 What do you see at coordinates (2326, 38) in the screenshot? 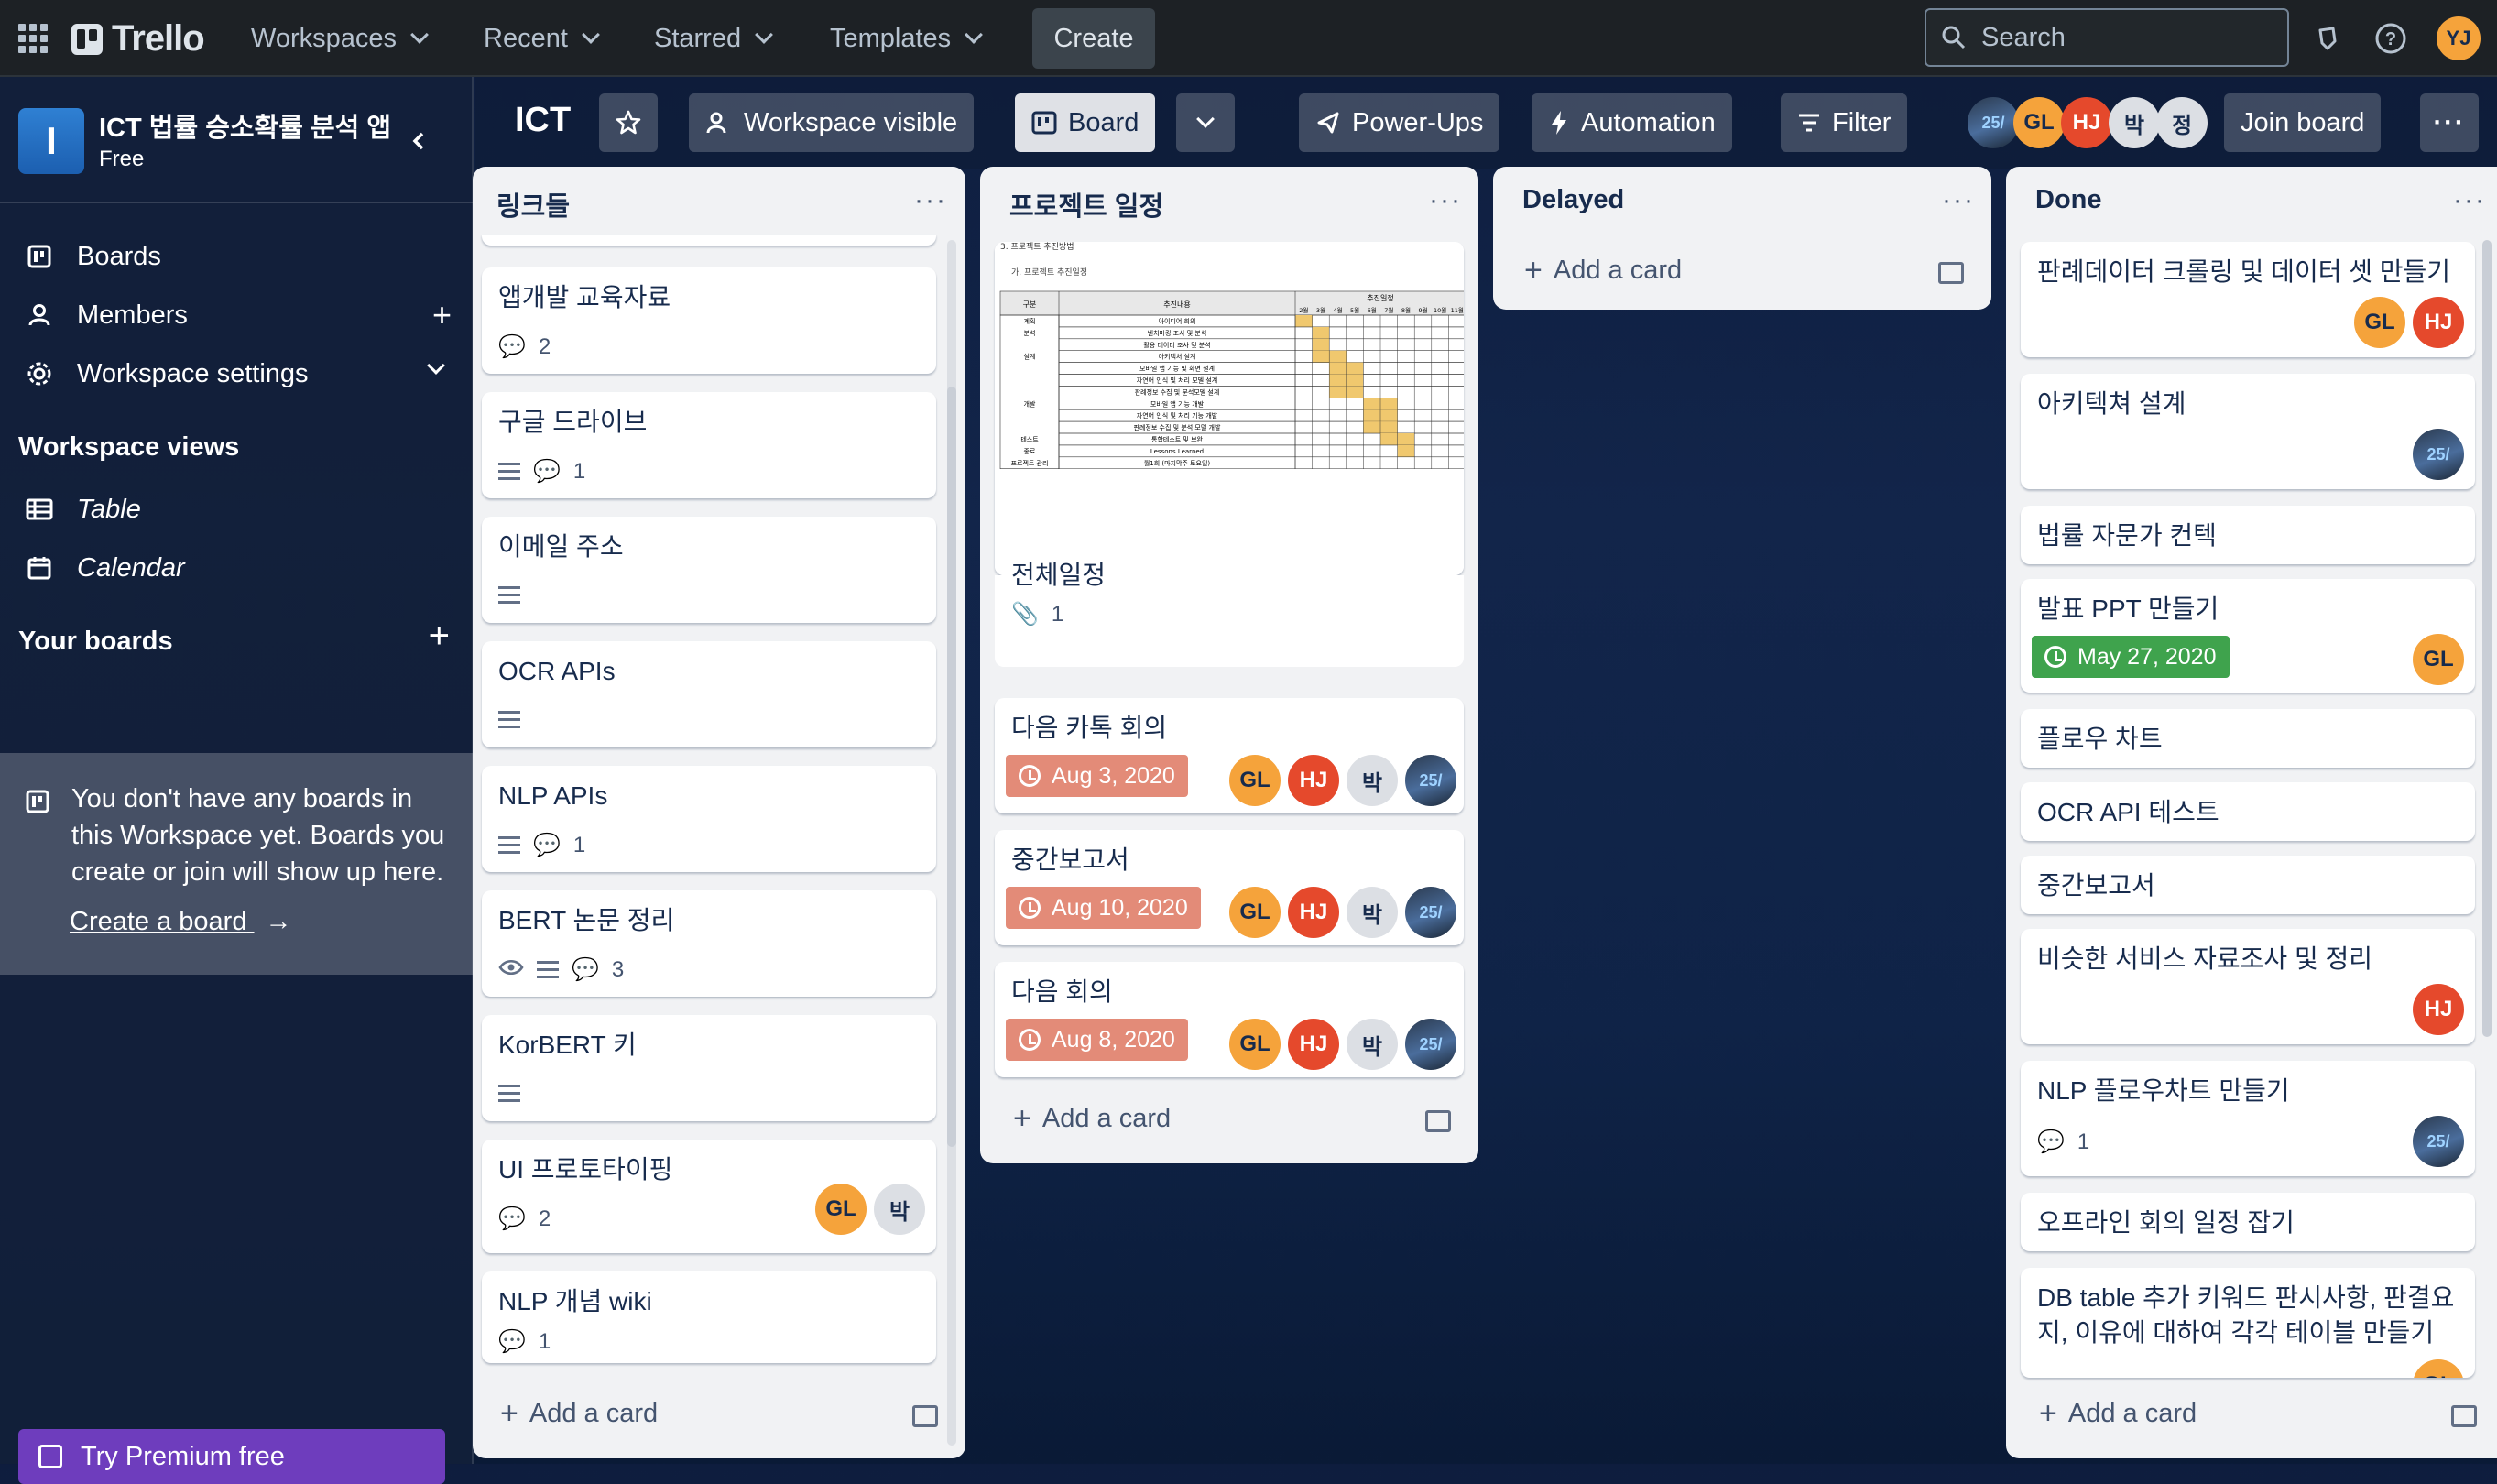
I see `notifications-icon` at bounding box center [2326, 38].